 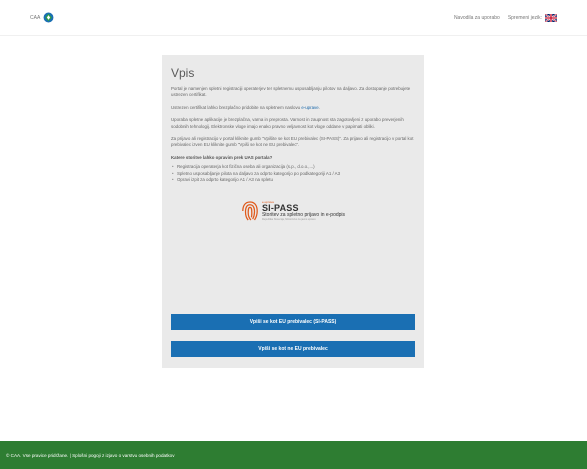 What do you see at coordinates (293, 18) in the screenshot?
I see `top-bar: CAA Navodila za uporabo Spremeni jezik:` at bounding box center [293, 18].